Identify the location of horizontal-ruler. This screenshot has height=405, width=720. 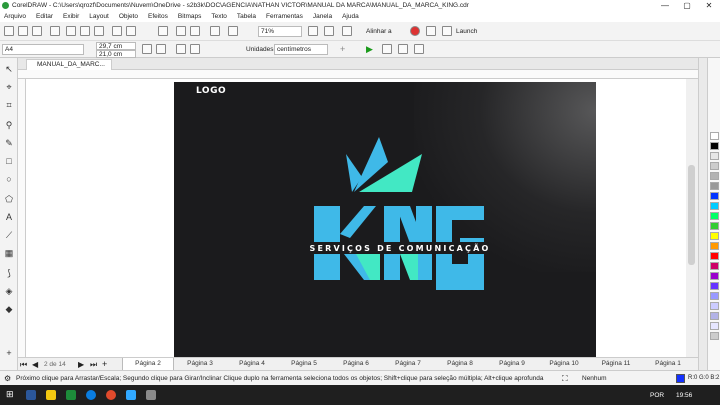
(358, 74).